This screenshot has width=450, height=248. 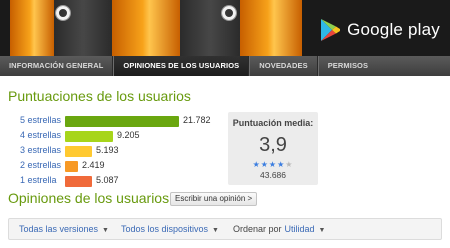 What do you see at coordinates (107, 180) in the screenshot?
I see `histogram-count-1: 5.087` at bounding box center [107, 180].